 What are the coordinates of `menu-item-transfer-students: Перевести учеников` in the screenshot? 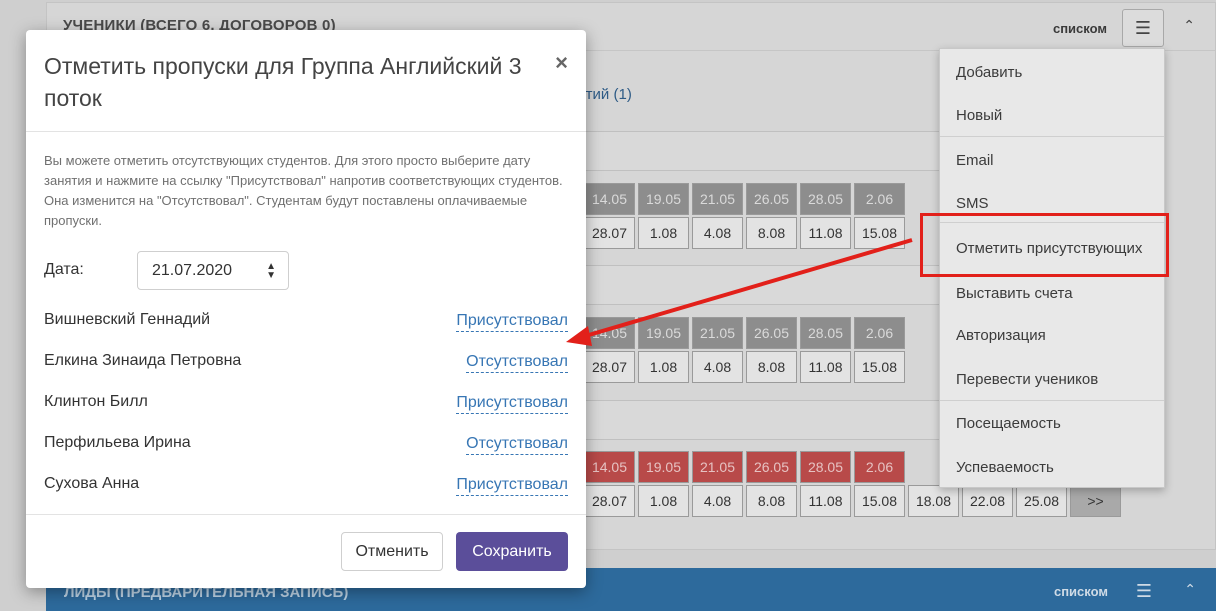 It's located at (1027, 379).